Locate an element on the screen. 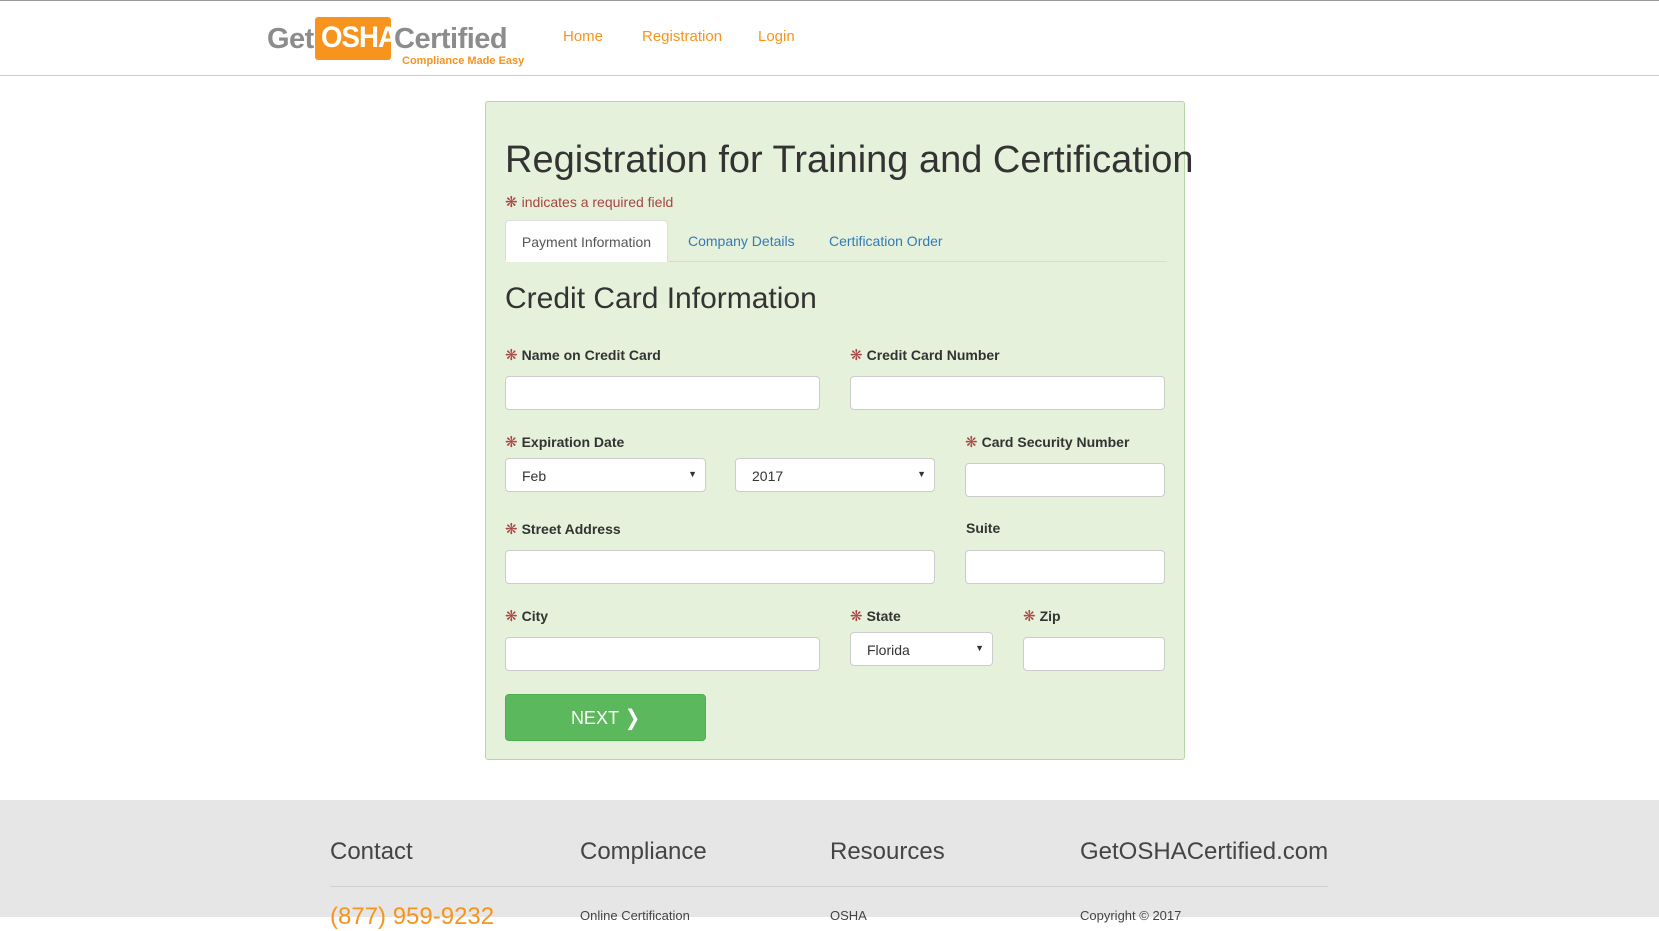  footer-heading-compliance: Compliance is located at coordinates (643, 851).